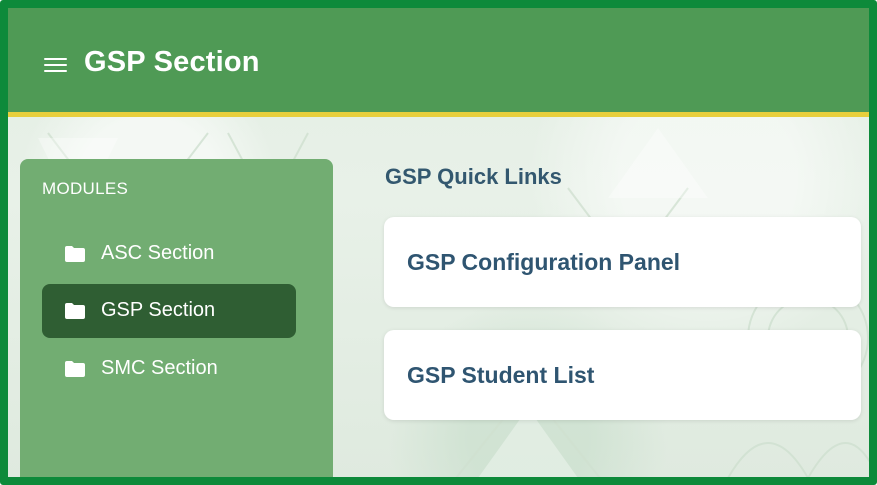 The height and width of the screenshot is (485, 877). I want to click on gsp-student-list-card: GSP Student List, so click(622, 375).